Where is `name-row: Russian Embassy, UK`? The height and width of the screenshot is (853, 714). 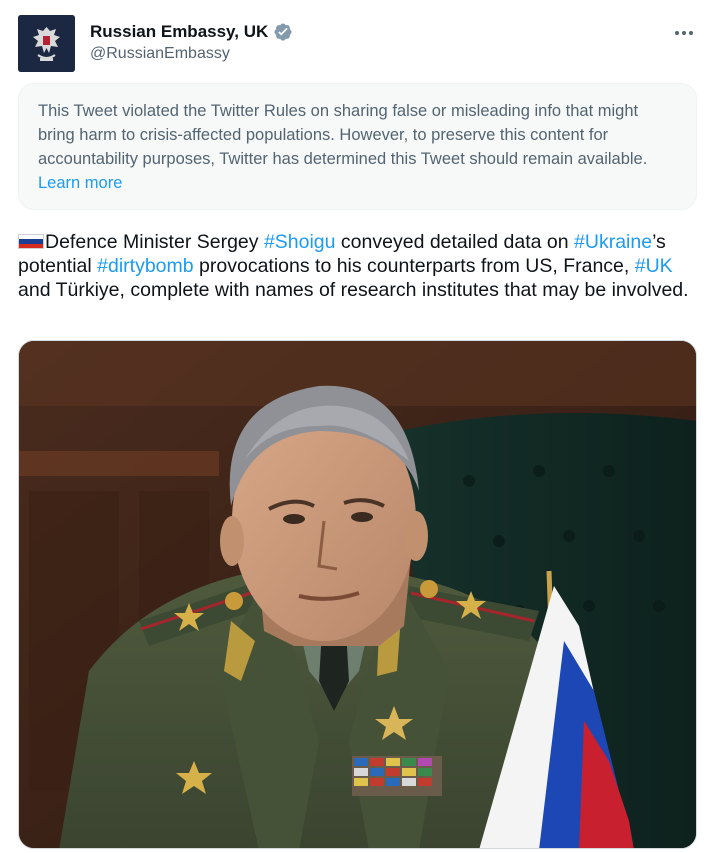
name-row: Russian Embassy, UK is located at coordinates (191, 32).